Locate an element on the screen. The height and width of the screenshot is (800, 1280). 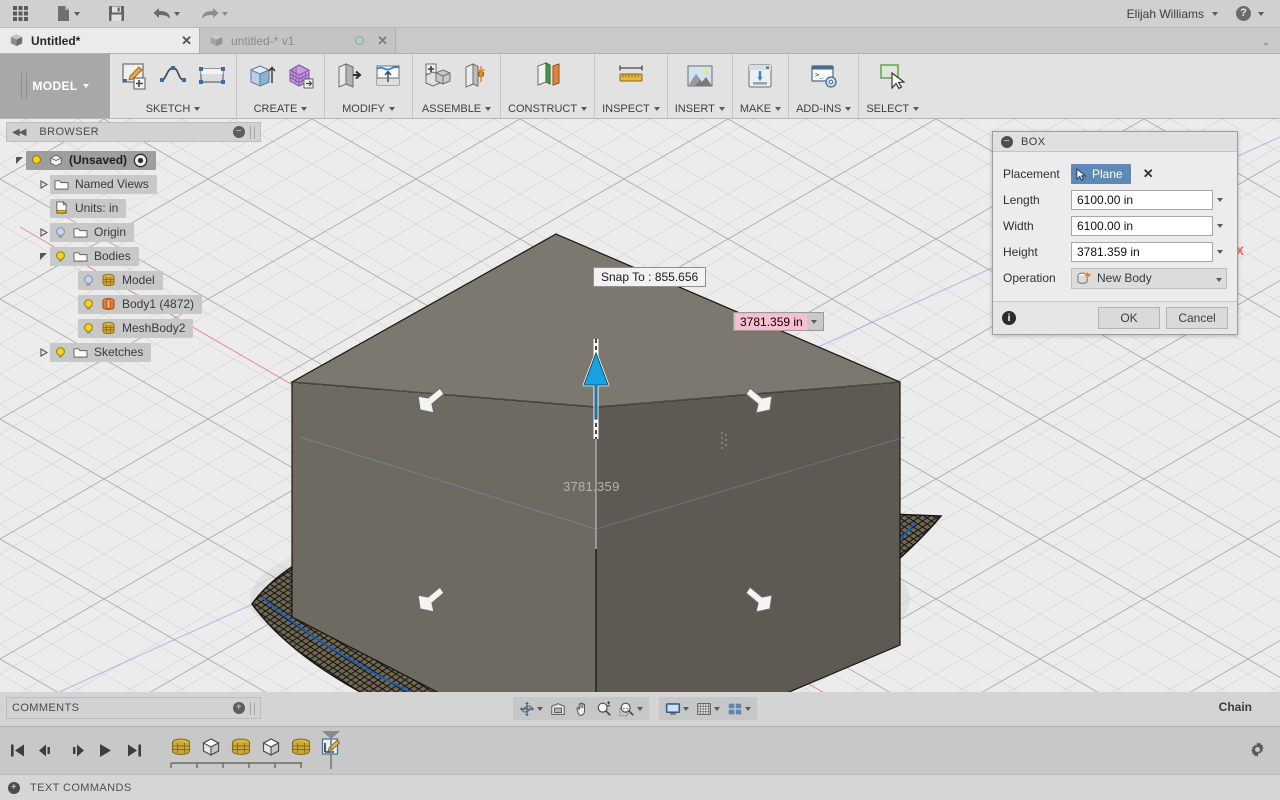
split-face-icon is located at coordinates (388, 76).